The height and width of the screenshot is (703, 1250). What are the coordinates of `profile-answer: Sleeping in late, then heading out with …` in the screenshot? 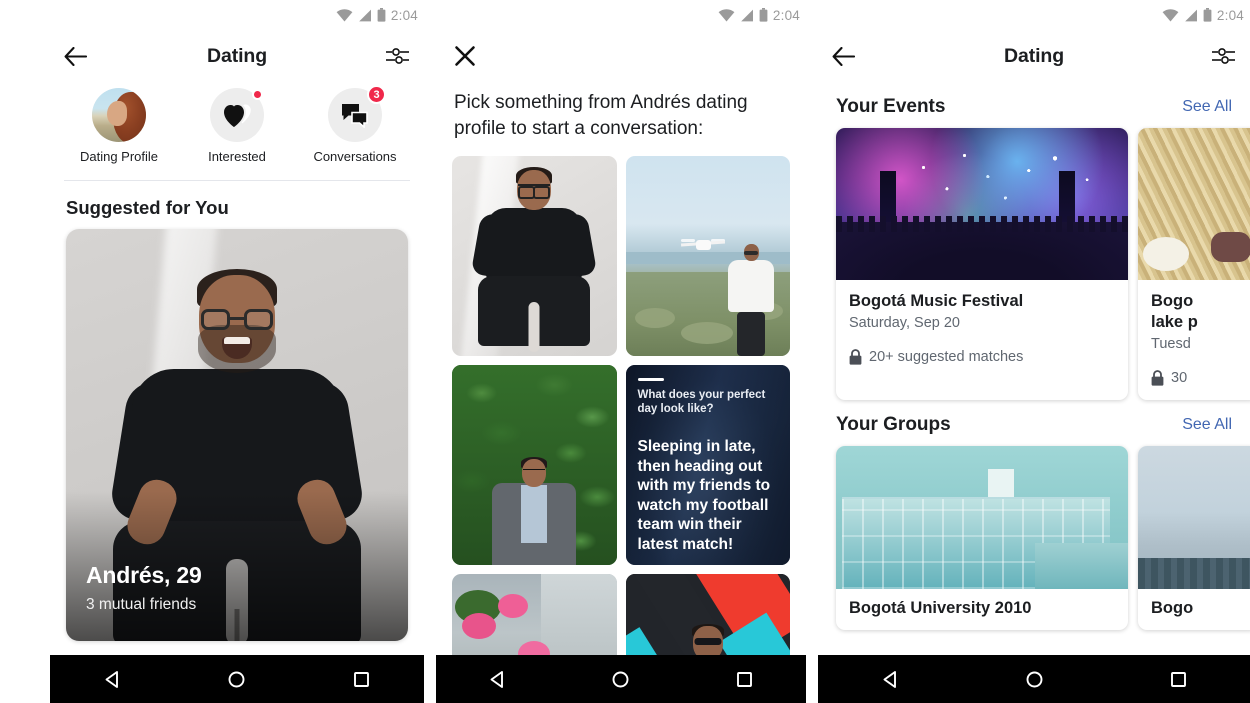 It's located at (704, 495).